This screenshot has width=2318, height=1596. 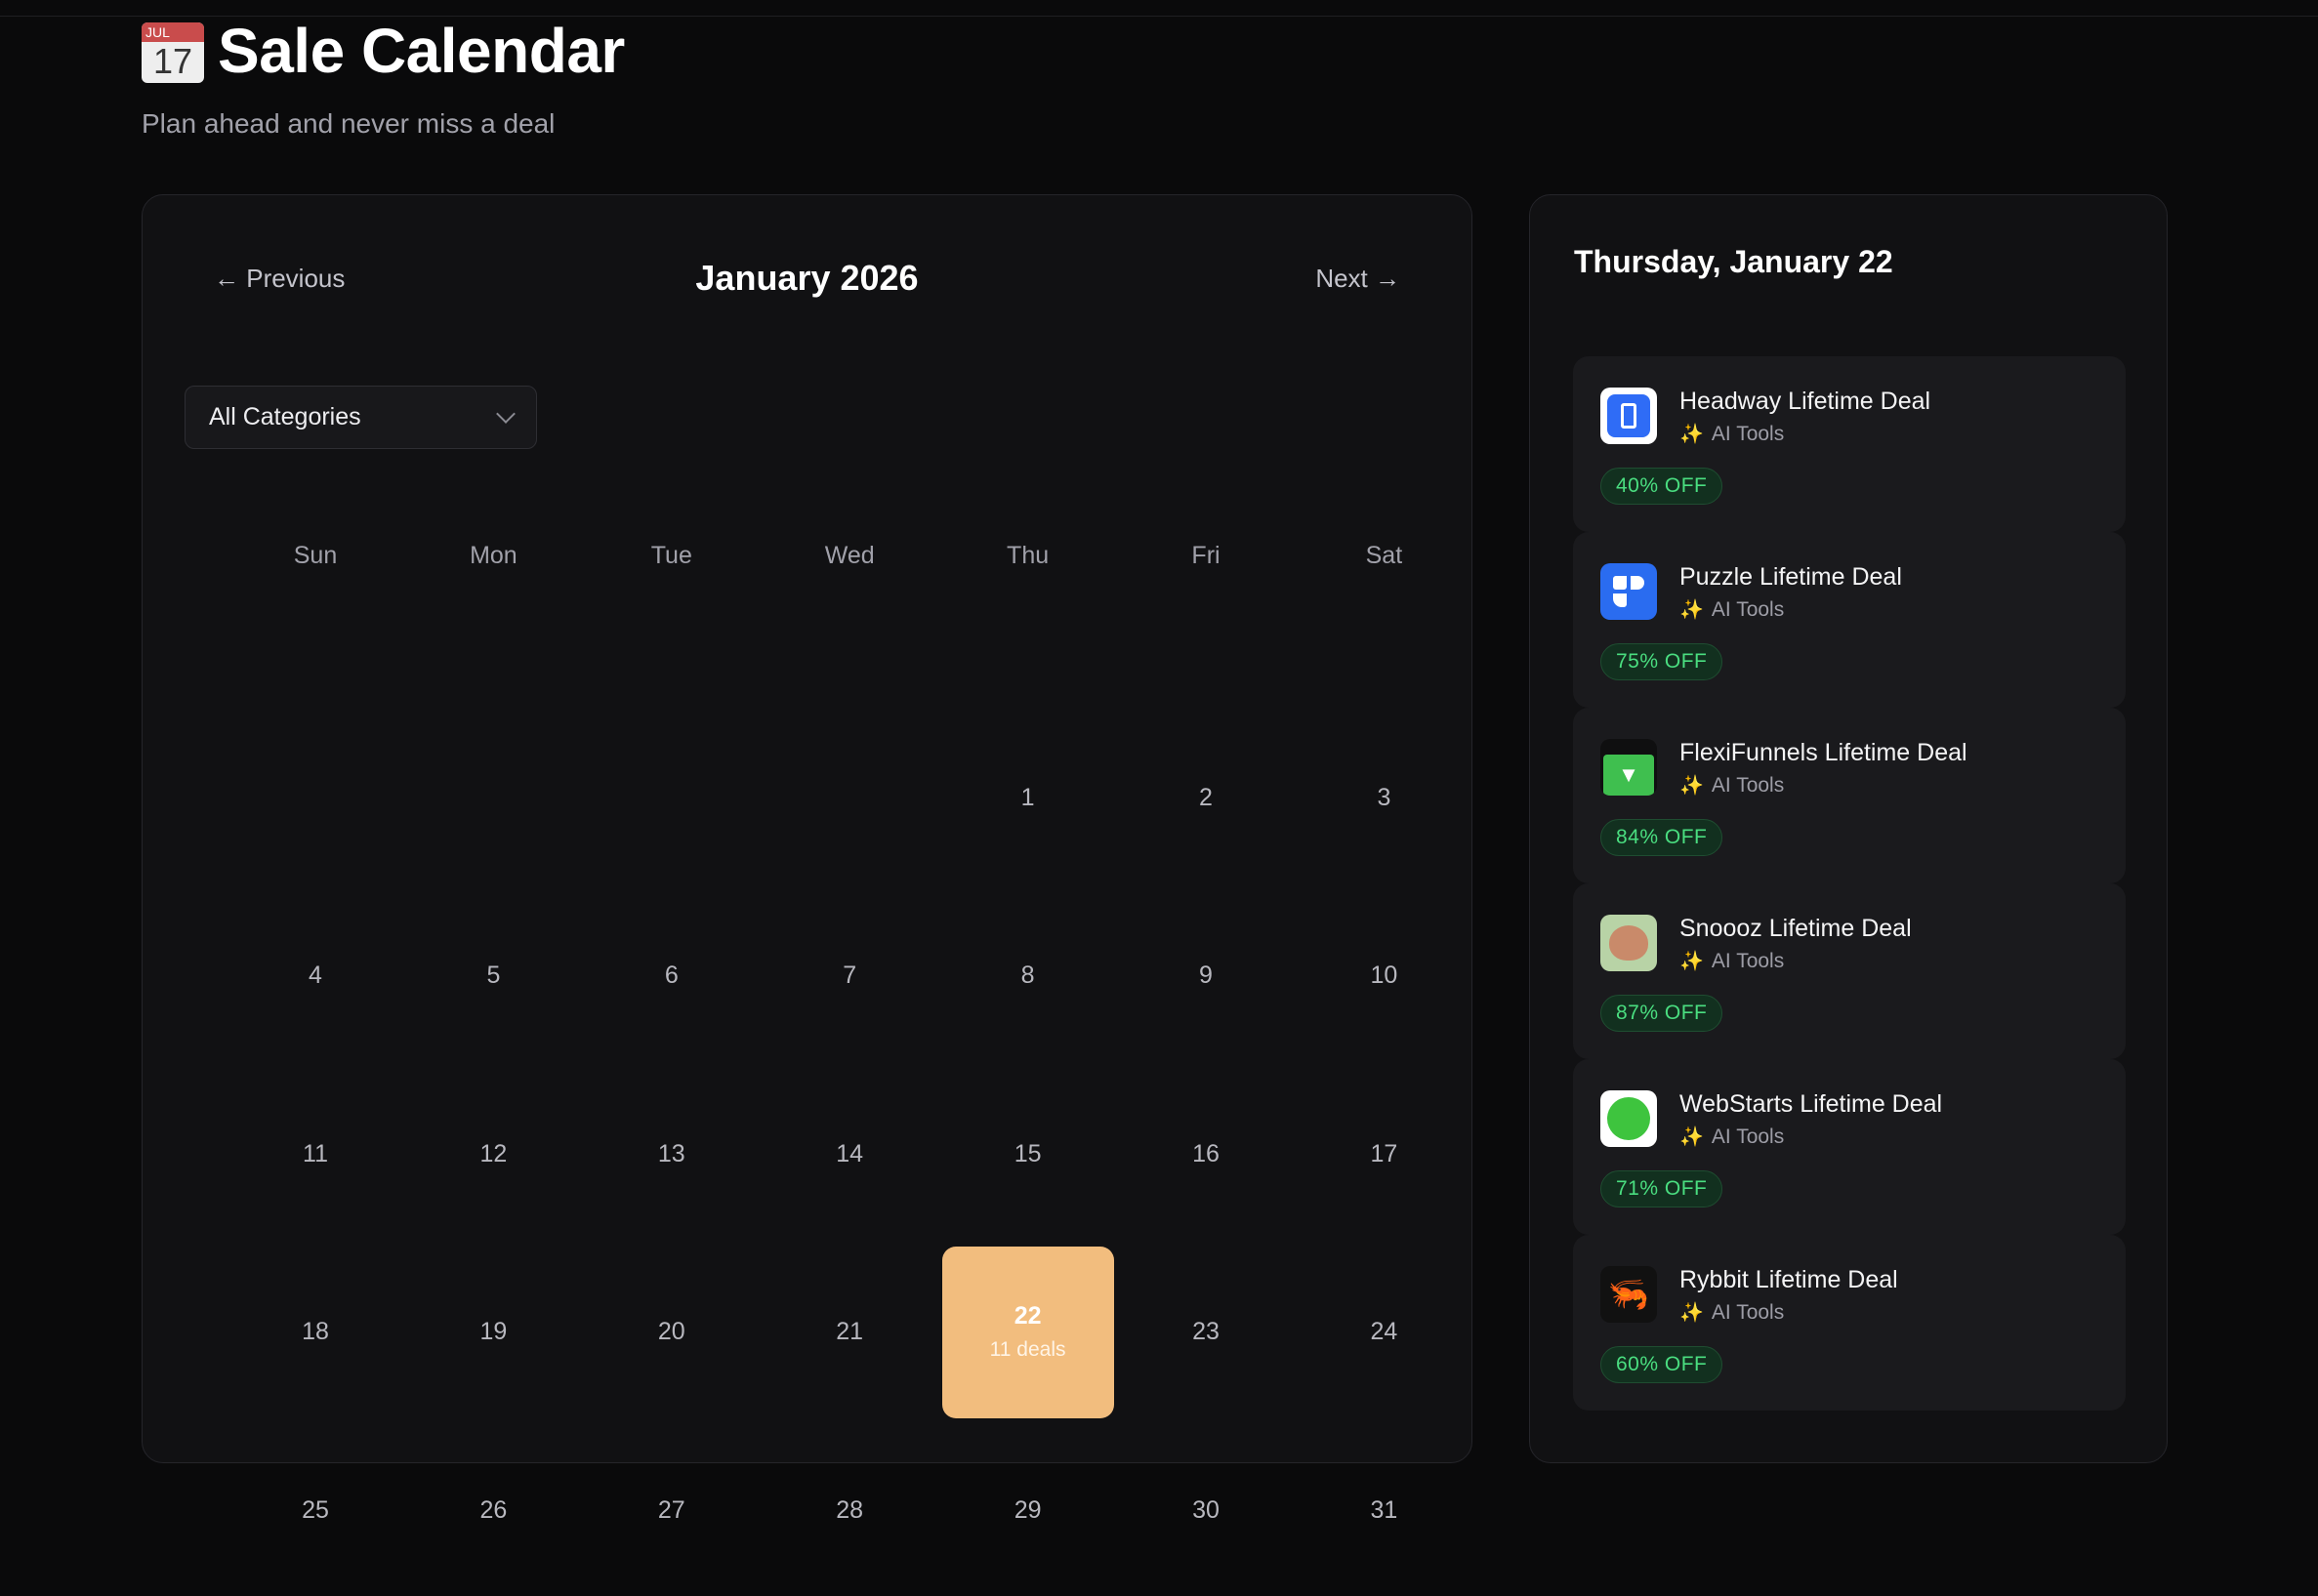 I want to click on discount-badge: 87% OFF, so click(x=1662, y=1013).